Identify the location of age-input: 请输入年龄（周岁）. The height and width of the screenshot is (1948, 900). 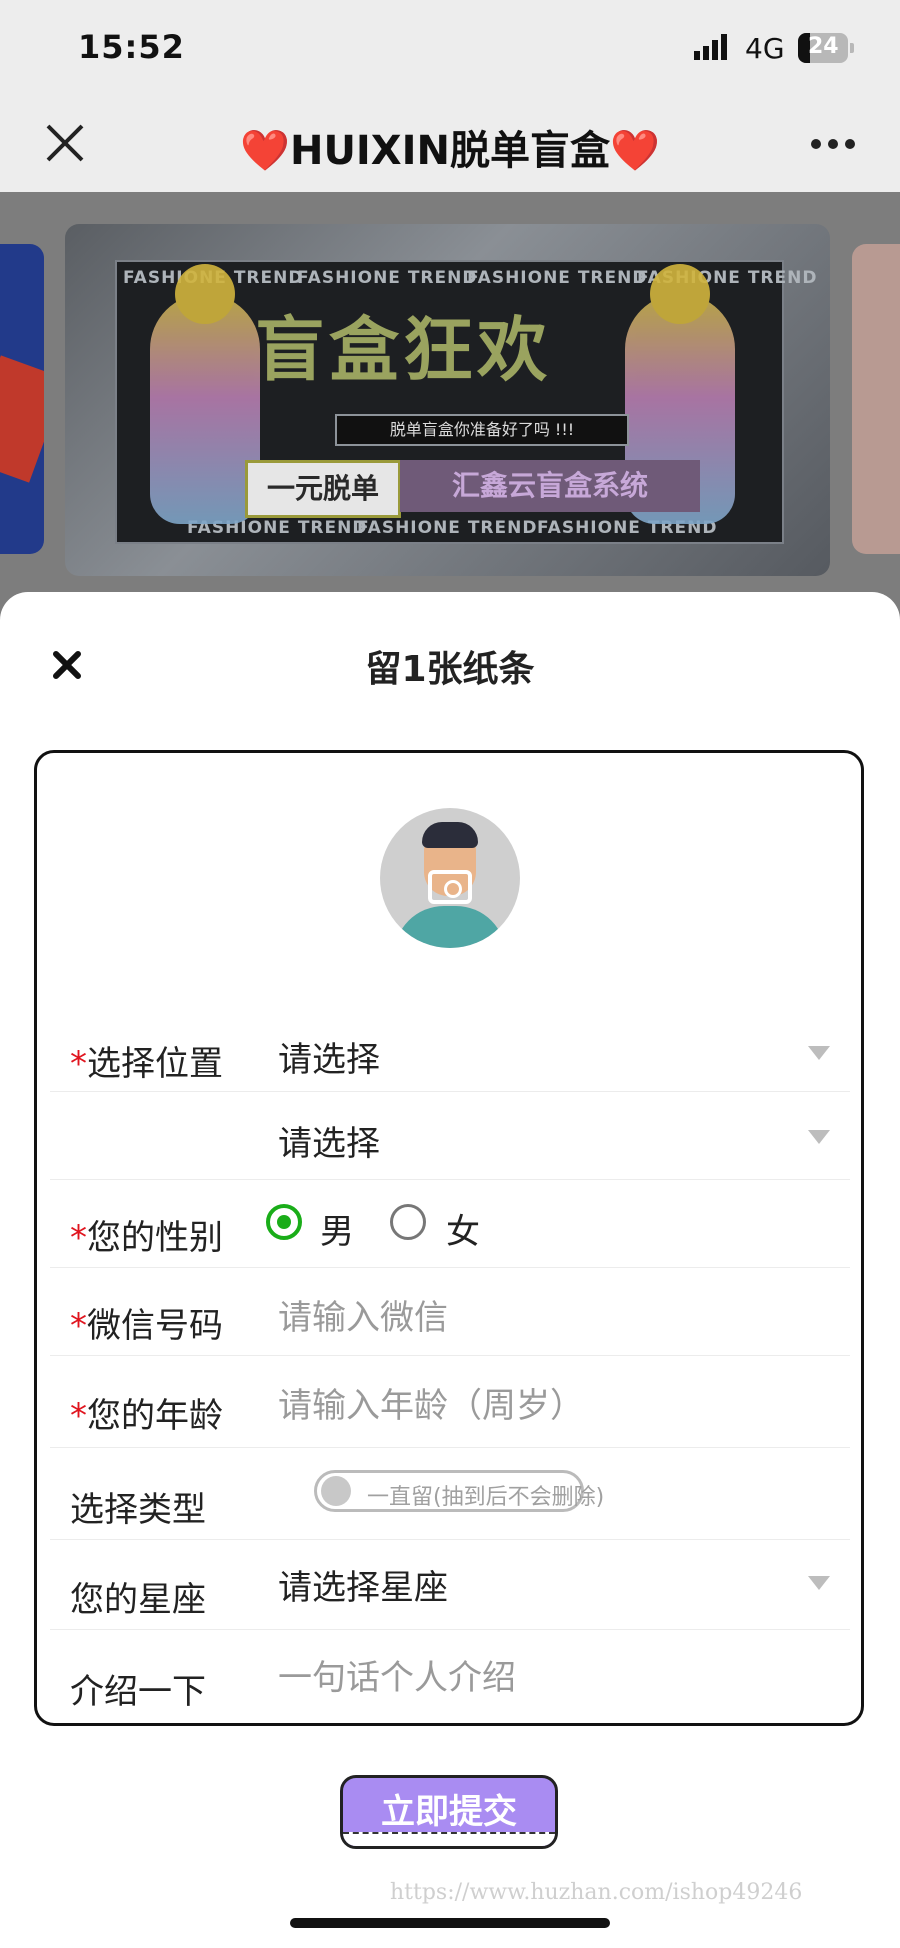
(431, 1402).